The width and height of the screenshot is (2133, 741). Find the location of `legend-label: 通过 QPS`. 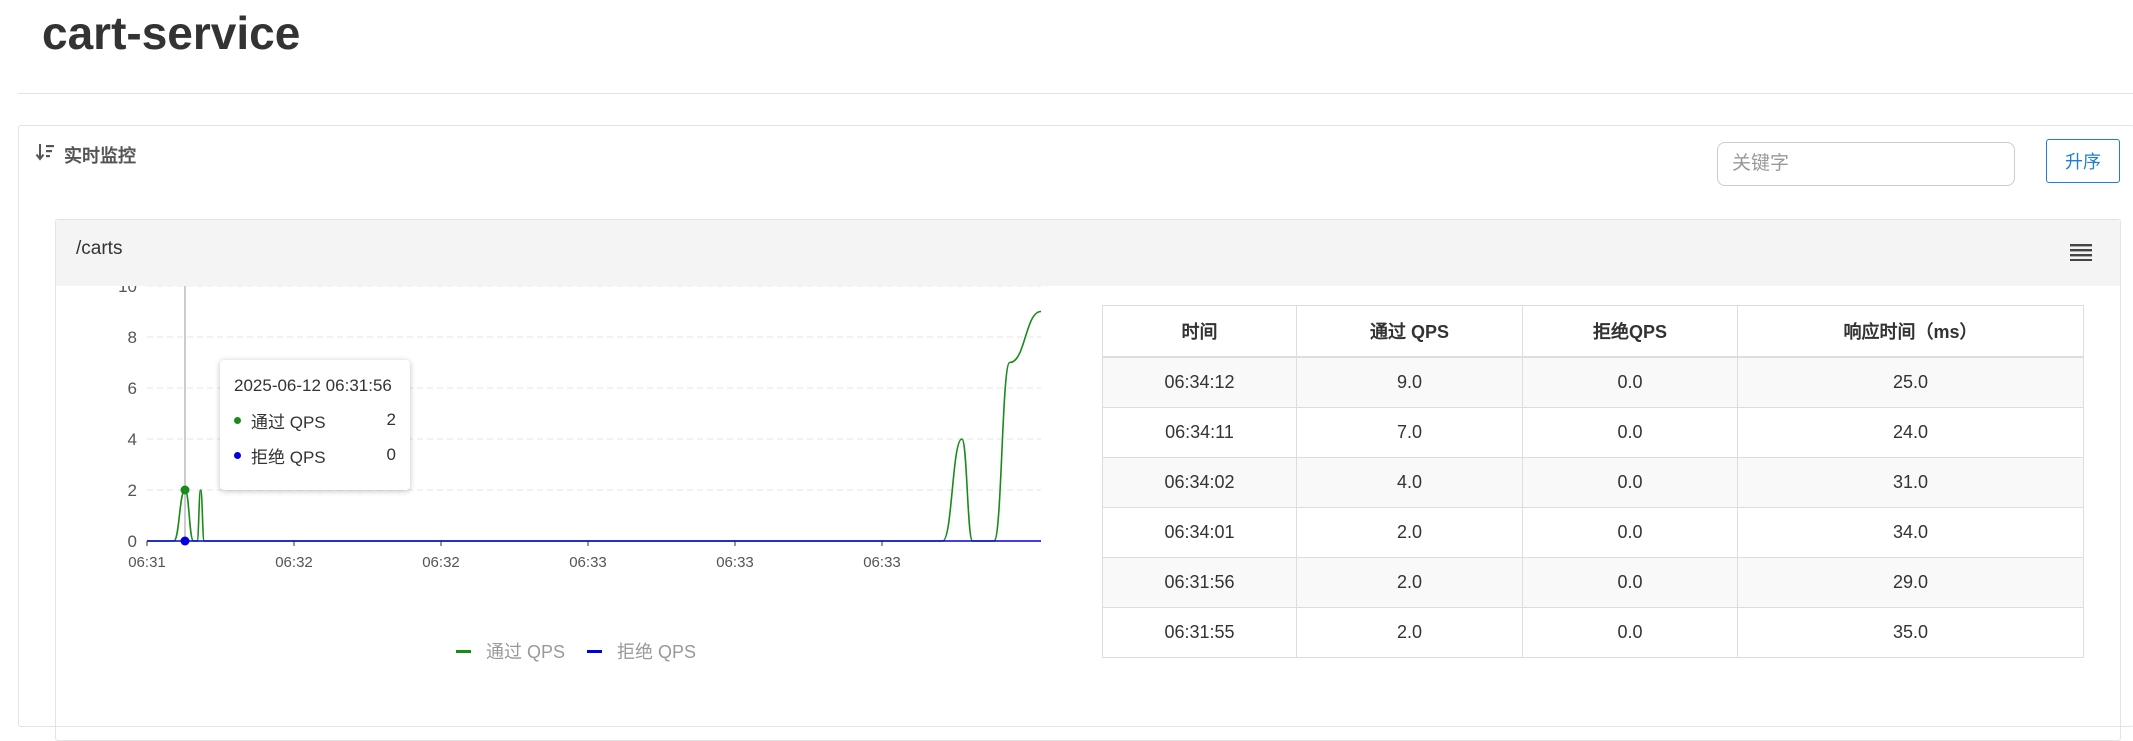

legend-label: 通过 QPS is located at coordinates (526, 652).